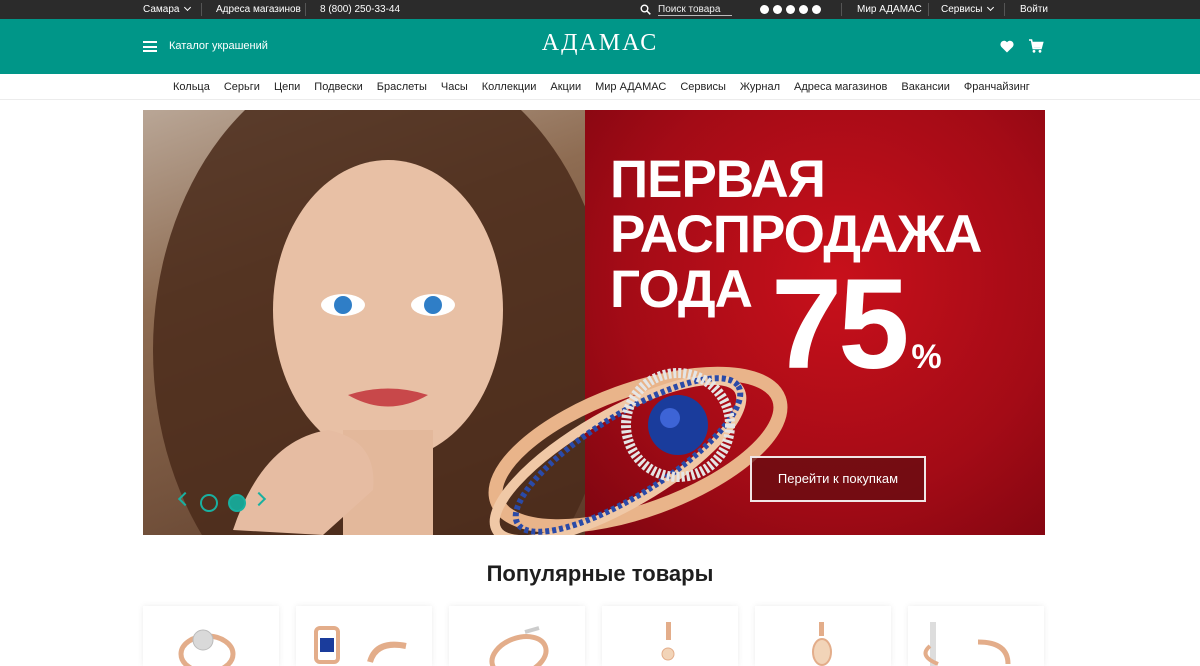 Image resolution: width=1200 pixels, height=666 pixels. What do you see at coordinates (630, 87) in the screenshot?
I see `nav-item-world: Мир АДАМАС` at bounding box center [630, 87].